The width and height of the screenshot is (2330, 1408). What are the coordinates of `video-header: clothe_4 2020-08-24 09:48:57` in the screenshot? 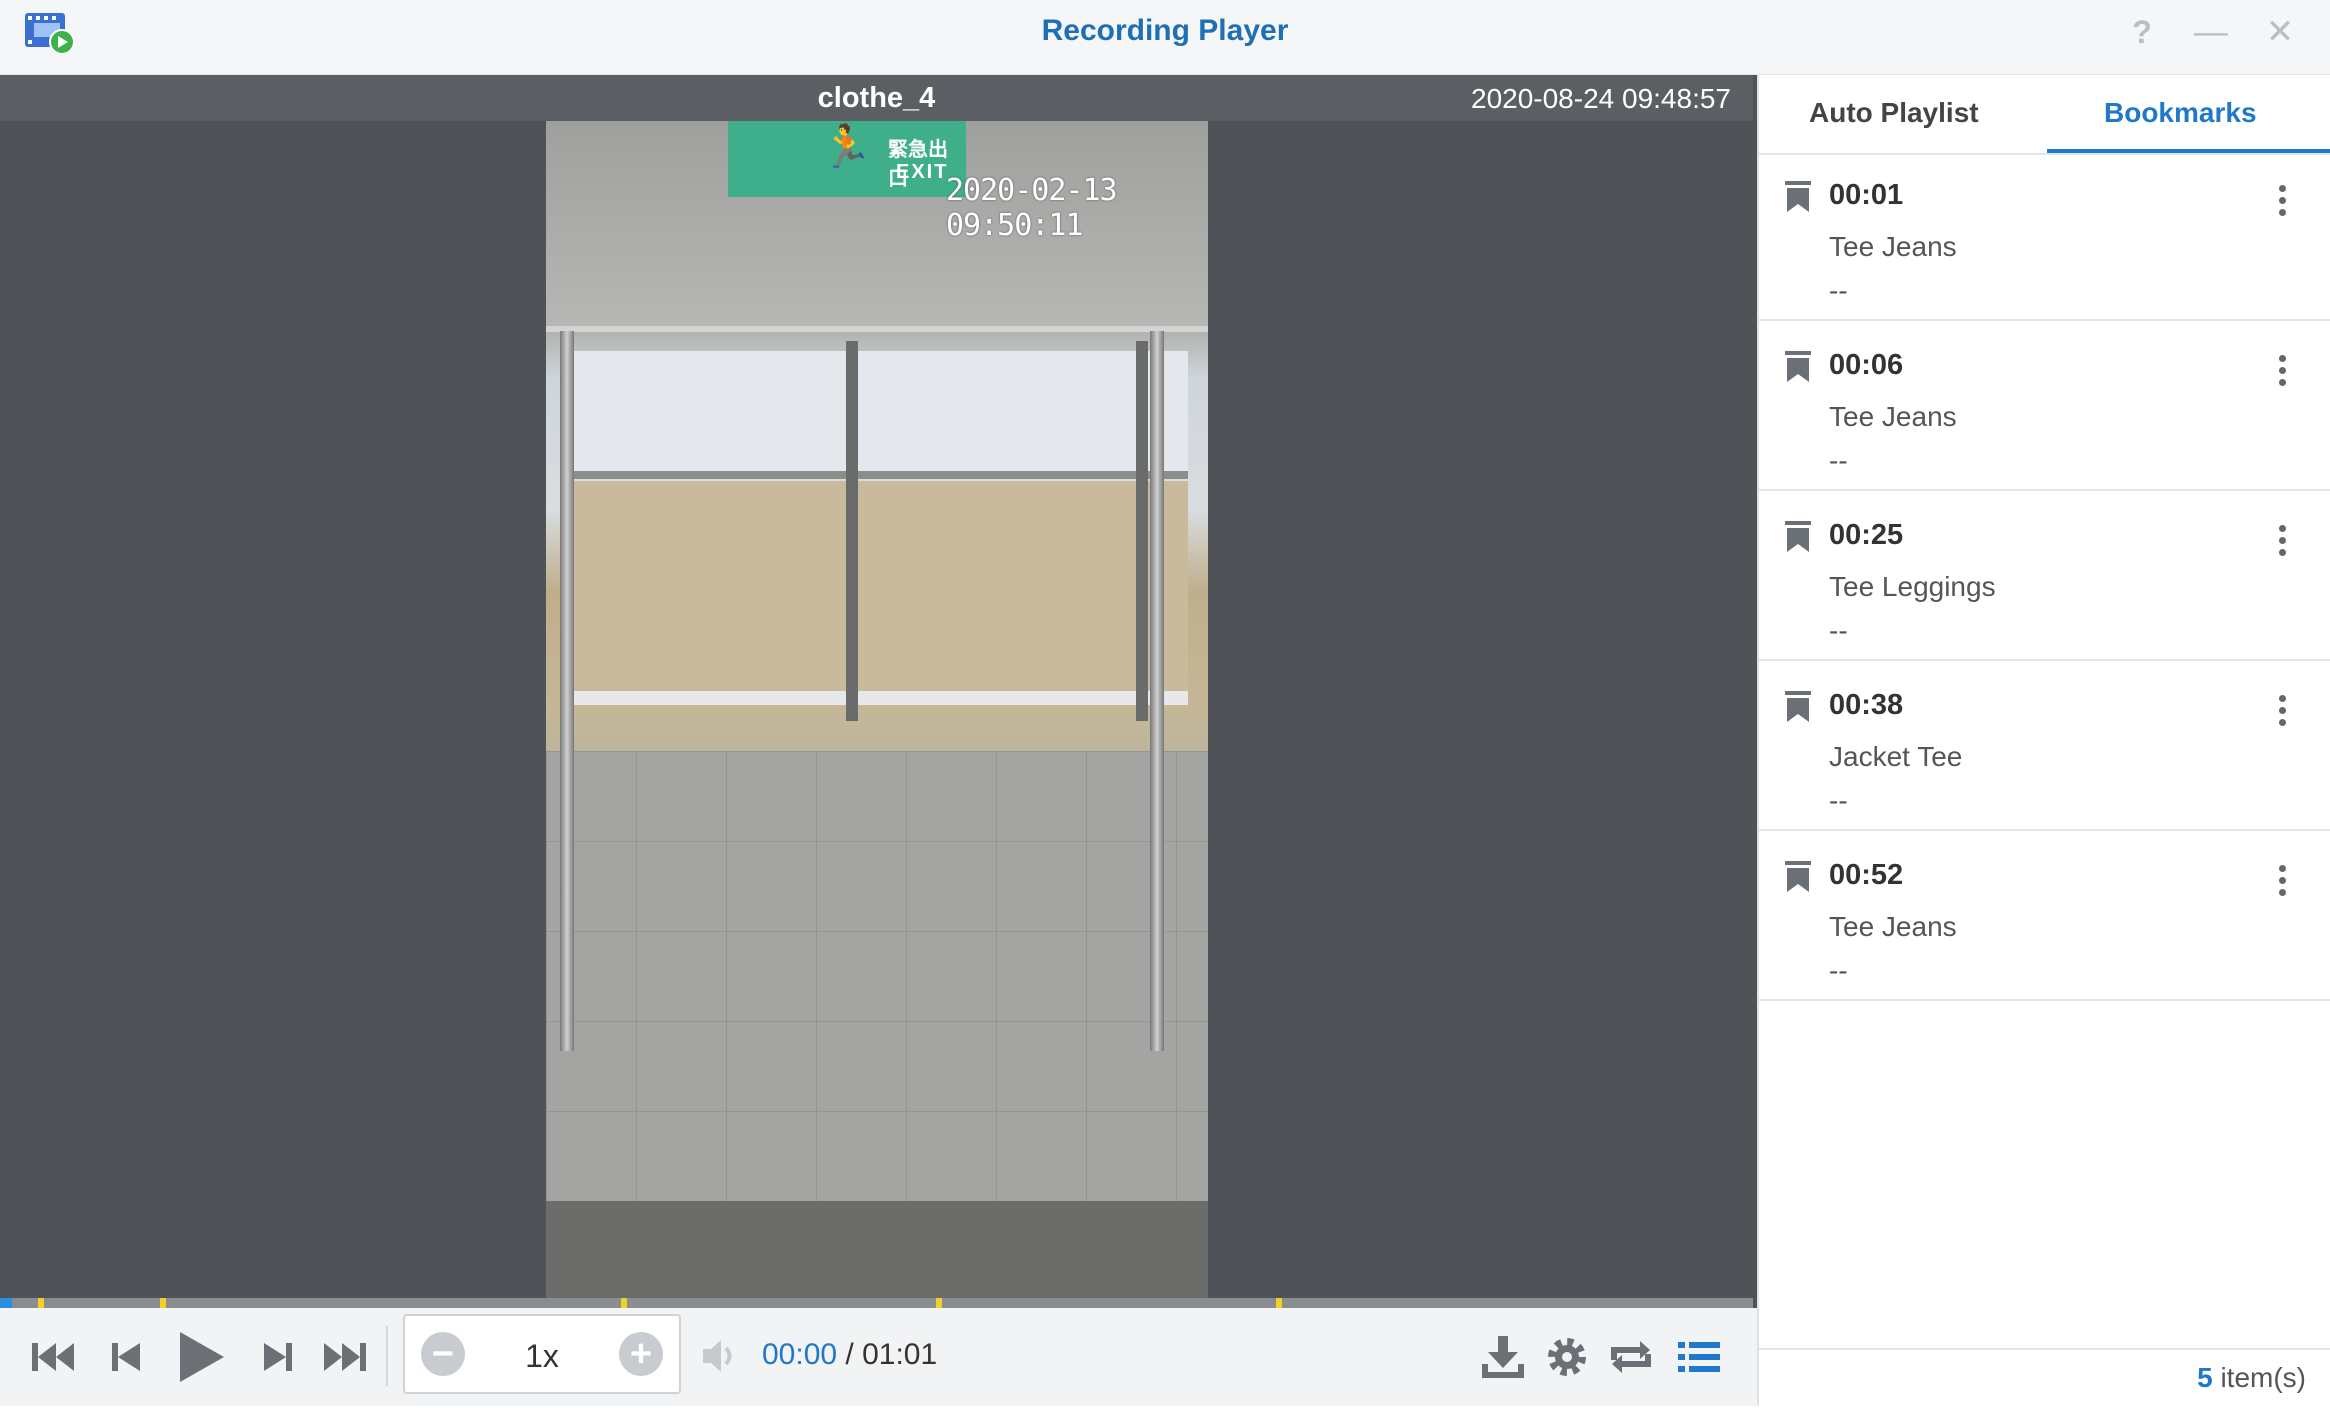 It's located at (876, 98).